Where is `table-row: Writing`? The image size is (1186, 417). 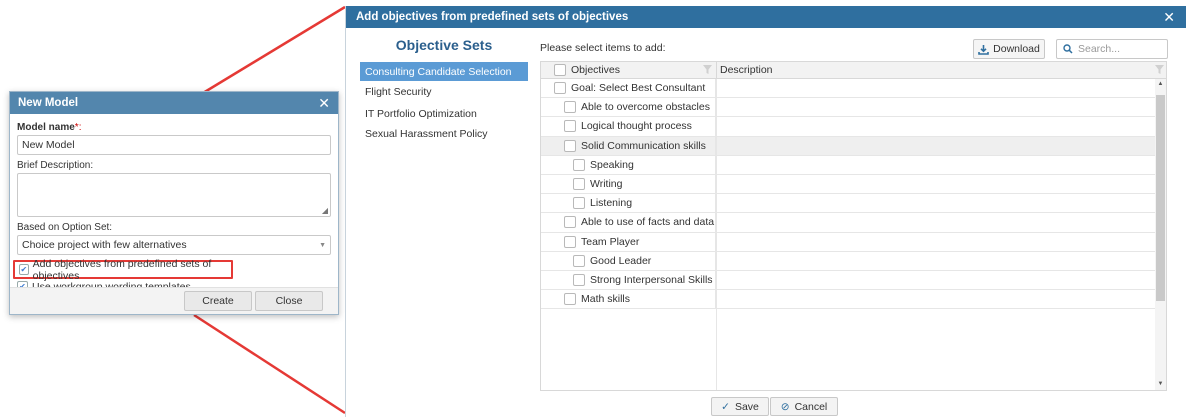 table-row: Writing is located at coordinates (848, 184).